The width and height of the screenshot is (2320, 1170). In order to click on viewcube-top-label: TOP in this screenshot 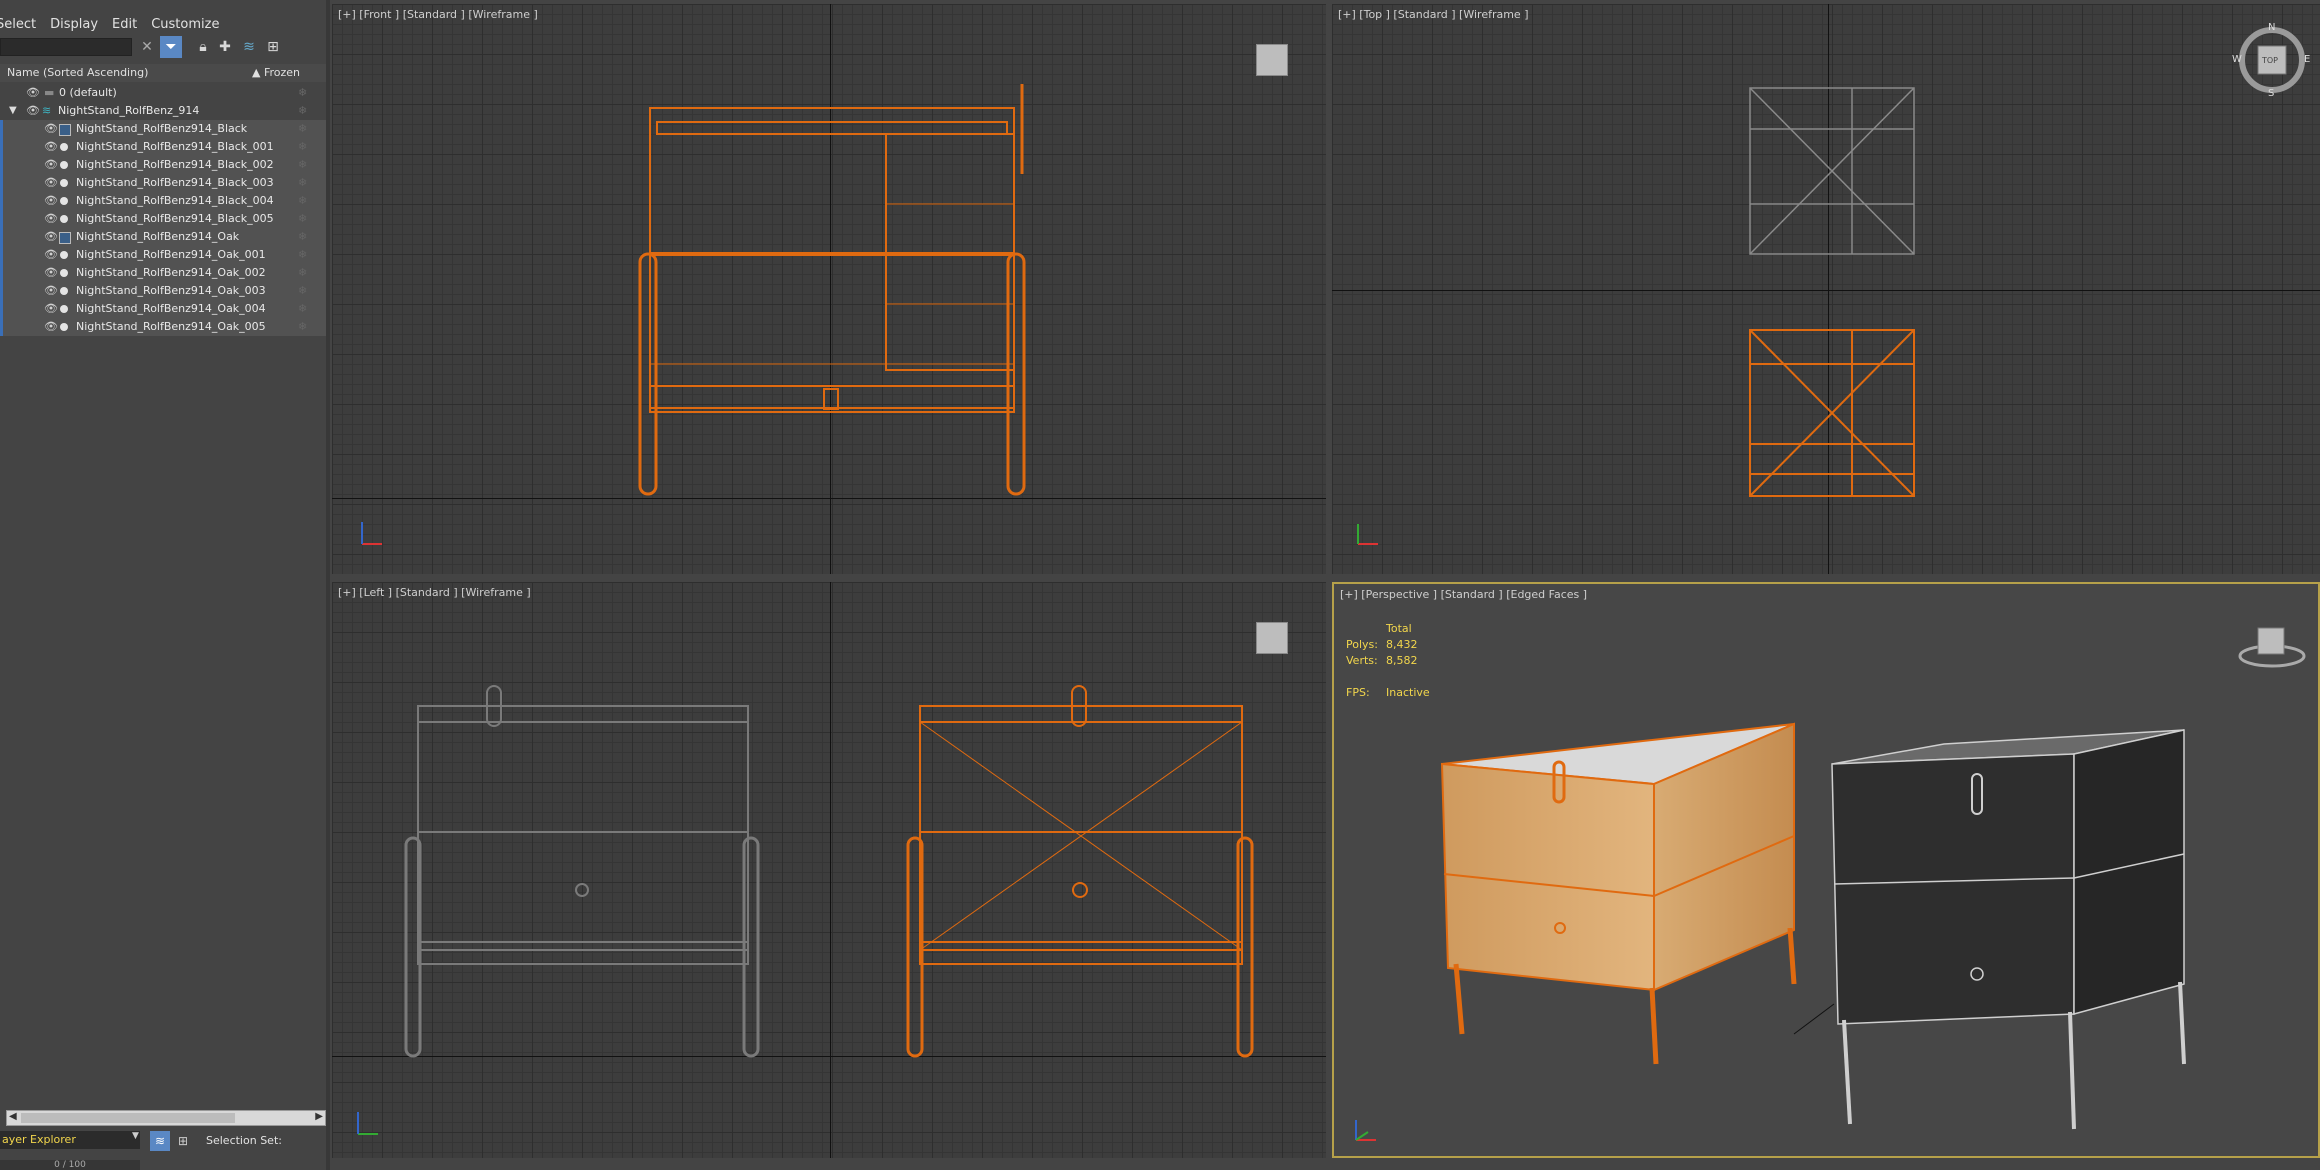, I will do `click(2270, 60)`.